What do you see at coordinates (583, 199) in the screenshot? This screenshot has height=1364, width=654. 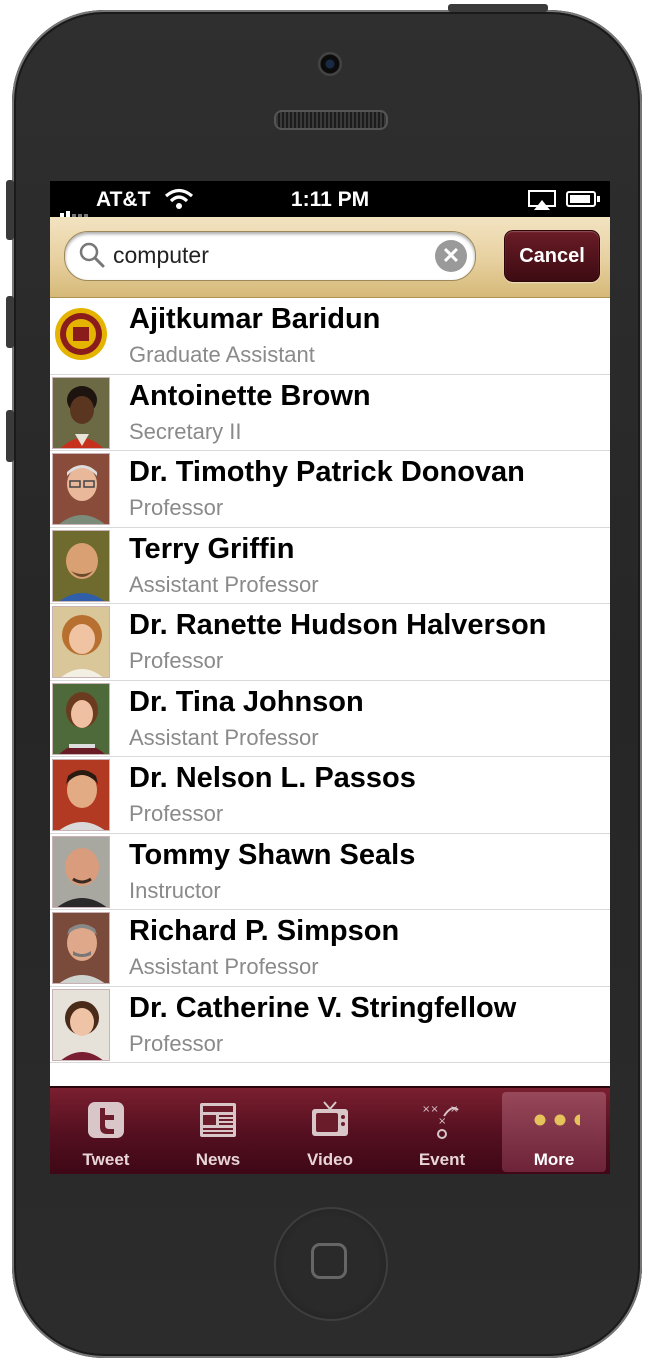 I see `battery-icon` at bounding box center [583, 199].